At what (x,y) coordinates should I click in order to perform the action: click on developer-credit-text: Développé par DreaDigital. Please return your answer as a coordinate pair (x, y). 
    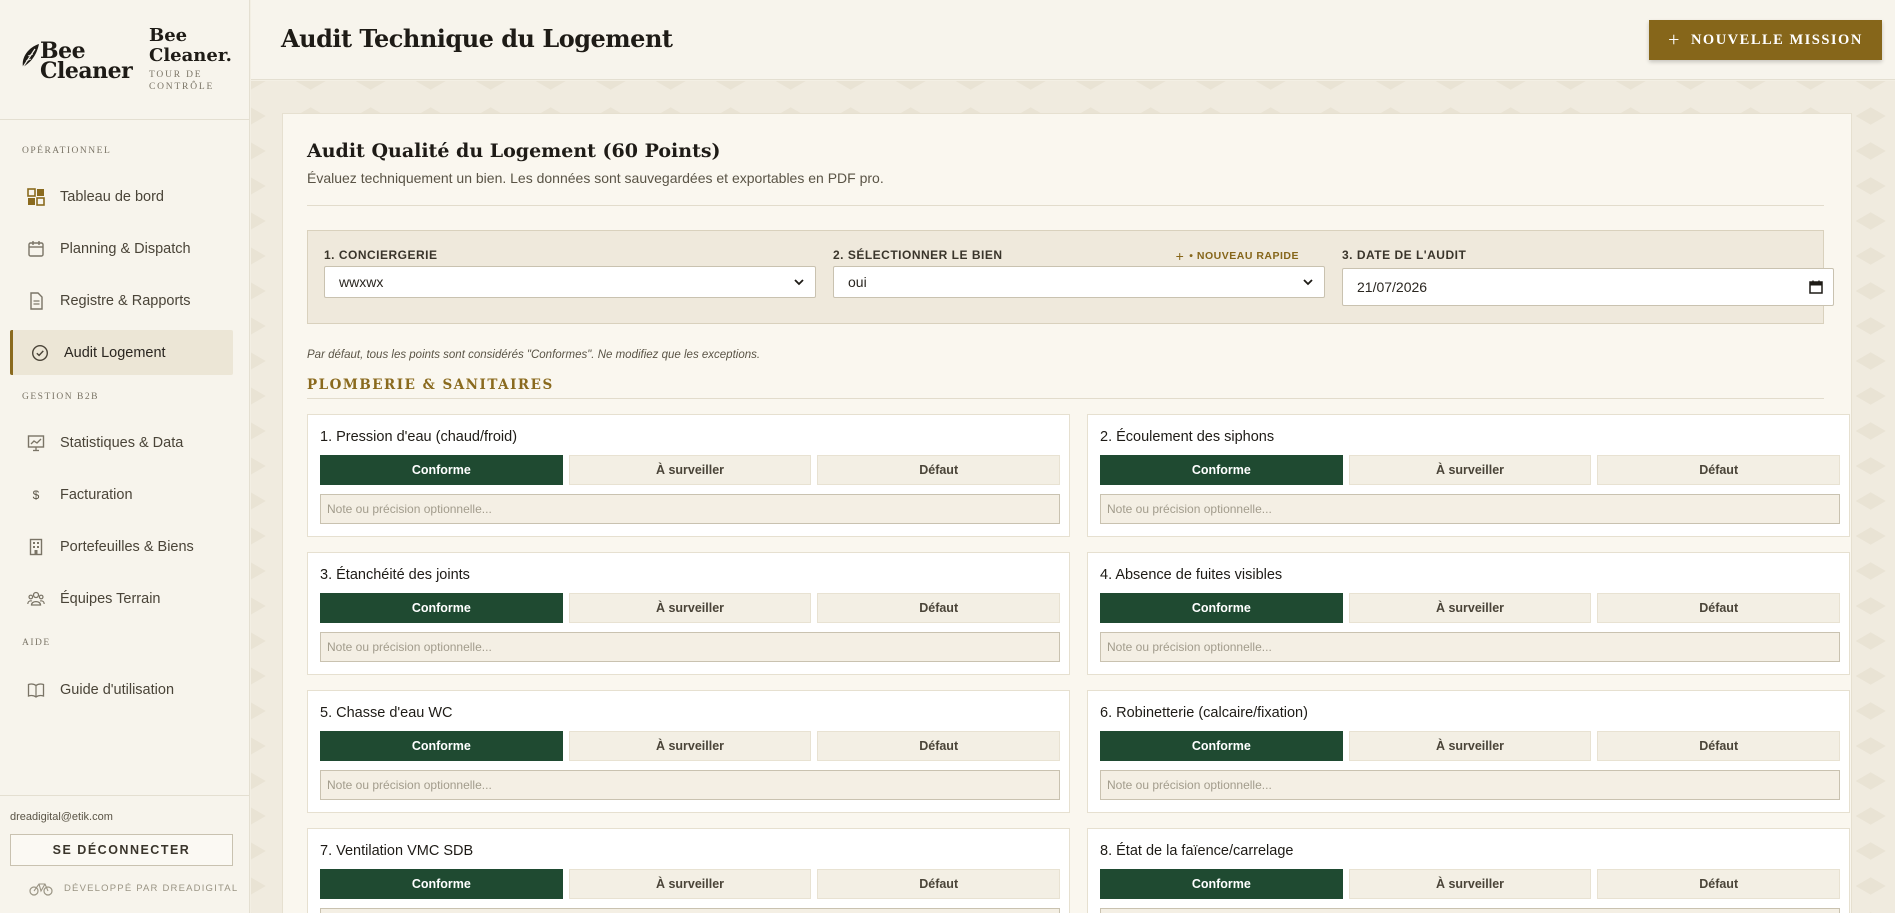
    Looking at the image, I should click on (151, 888).